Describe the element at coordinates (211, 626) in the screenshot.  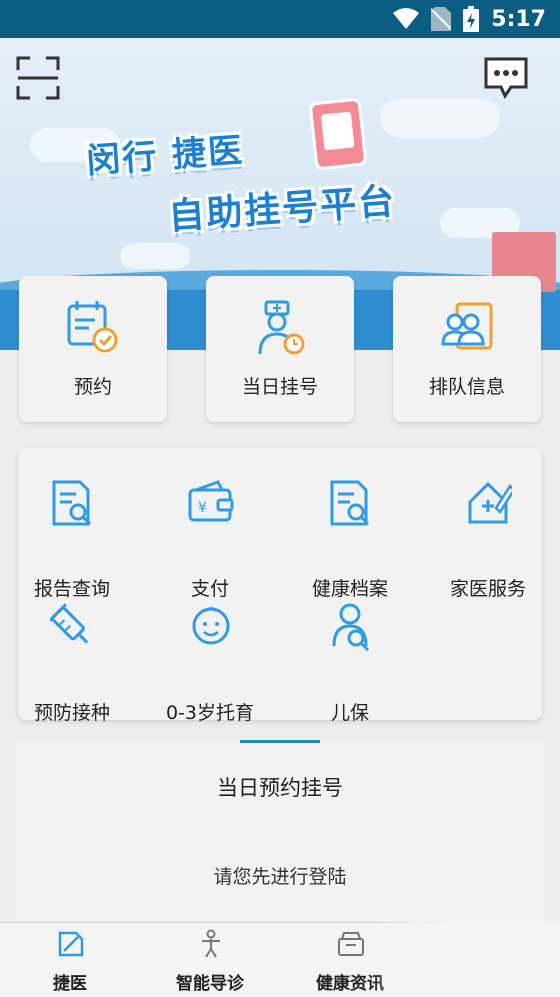
I see `baby-icon` at that location.